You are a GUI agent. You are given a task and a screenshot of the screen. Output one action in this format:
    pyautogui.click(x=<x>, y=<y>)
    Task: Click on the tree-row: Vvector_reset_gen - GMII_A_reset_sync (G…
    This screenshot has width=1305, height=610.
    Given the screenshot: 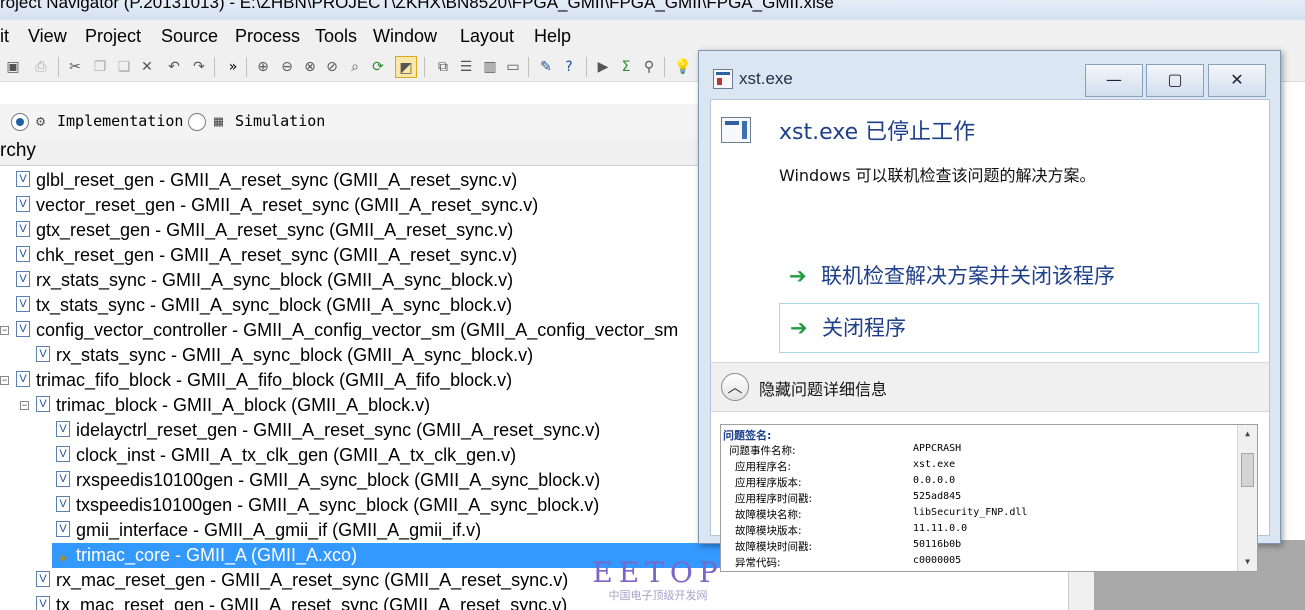 What is the action you would take?
    pyautogui.click(x=277, y=205)
    